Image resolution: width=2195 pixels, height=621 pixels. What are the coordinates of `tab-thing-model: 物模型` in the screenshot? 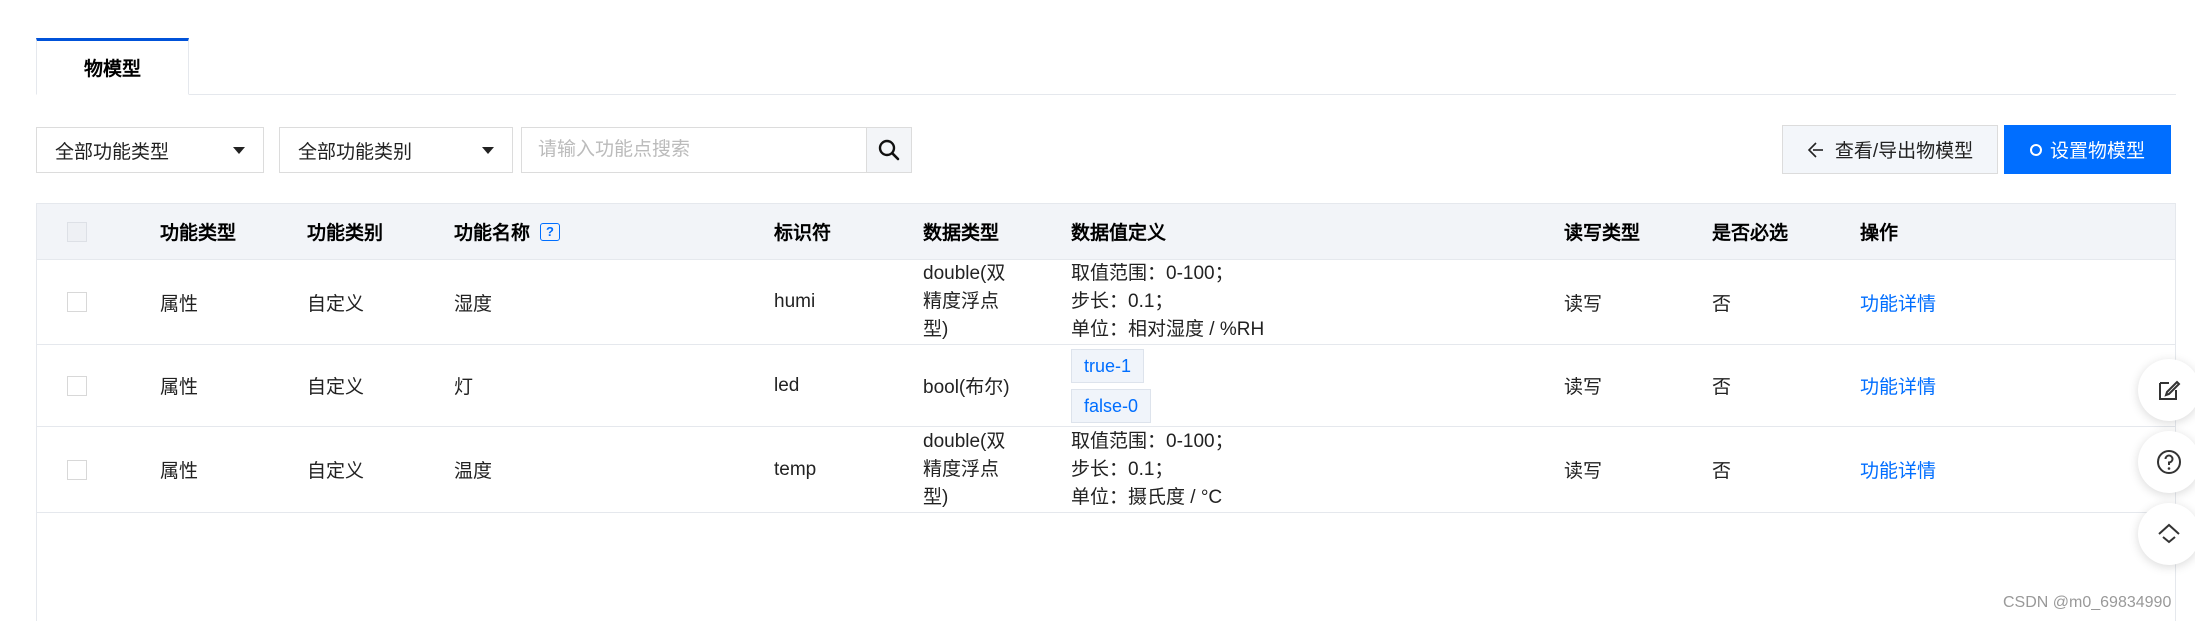 It's located at (112, 66).